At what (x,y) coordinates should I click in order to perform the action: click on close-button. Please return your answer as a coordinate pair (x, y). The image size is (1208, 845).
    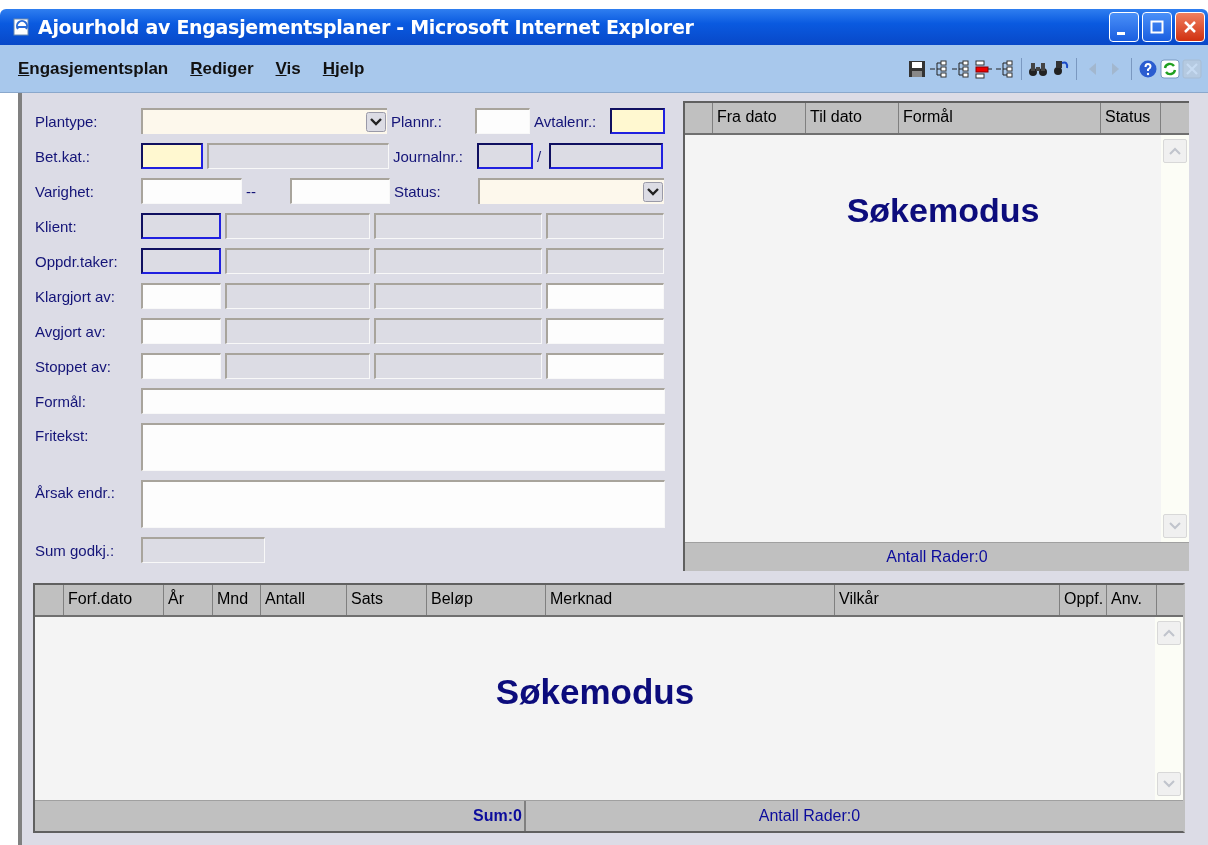
    Looking at the image, I should click on (1190, 27).